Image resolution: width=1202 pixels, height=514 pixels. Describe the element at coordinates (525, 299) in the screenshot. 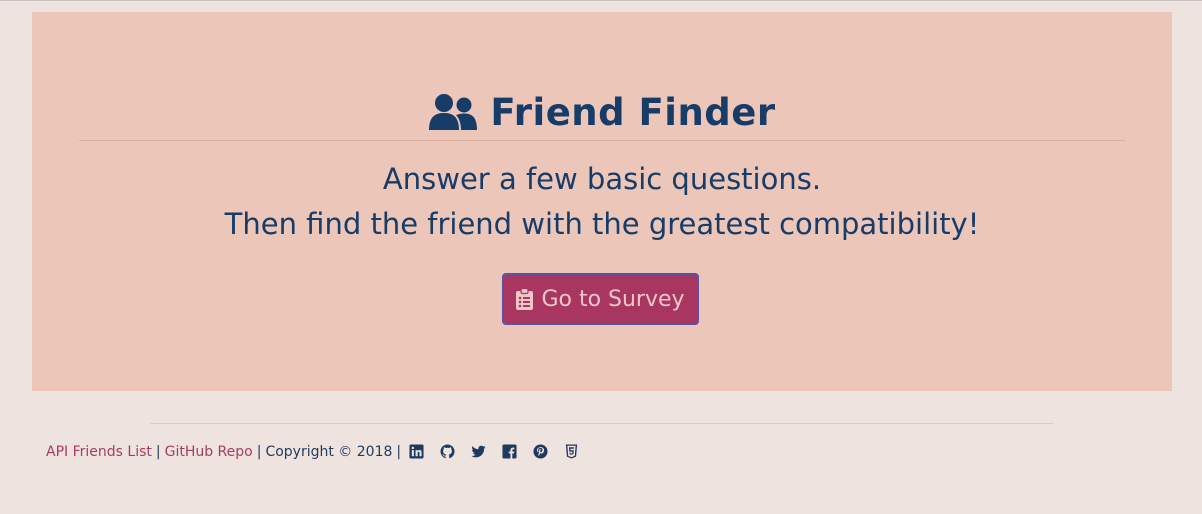

I see `clipboard-list-icon` at that location.